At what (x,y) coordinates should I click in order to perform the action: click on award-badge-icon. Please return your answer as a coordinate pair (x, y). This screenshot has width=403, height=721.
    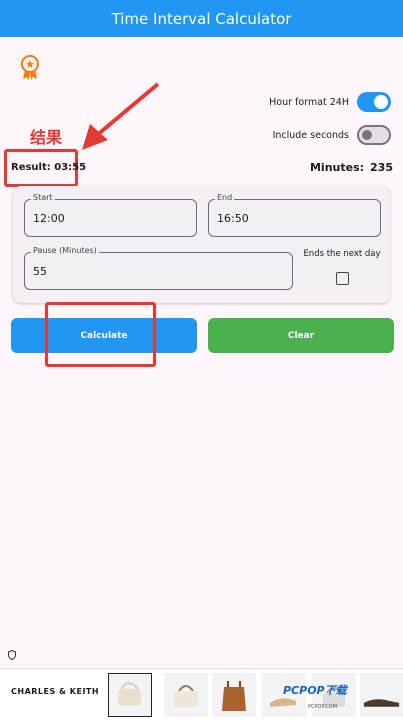
    Looking at the image, I should click on (30, 68).